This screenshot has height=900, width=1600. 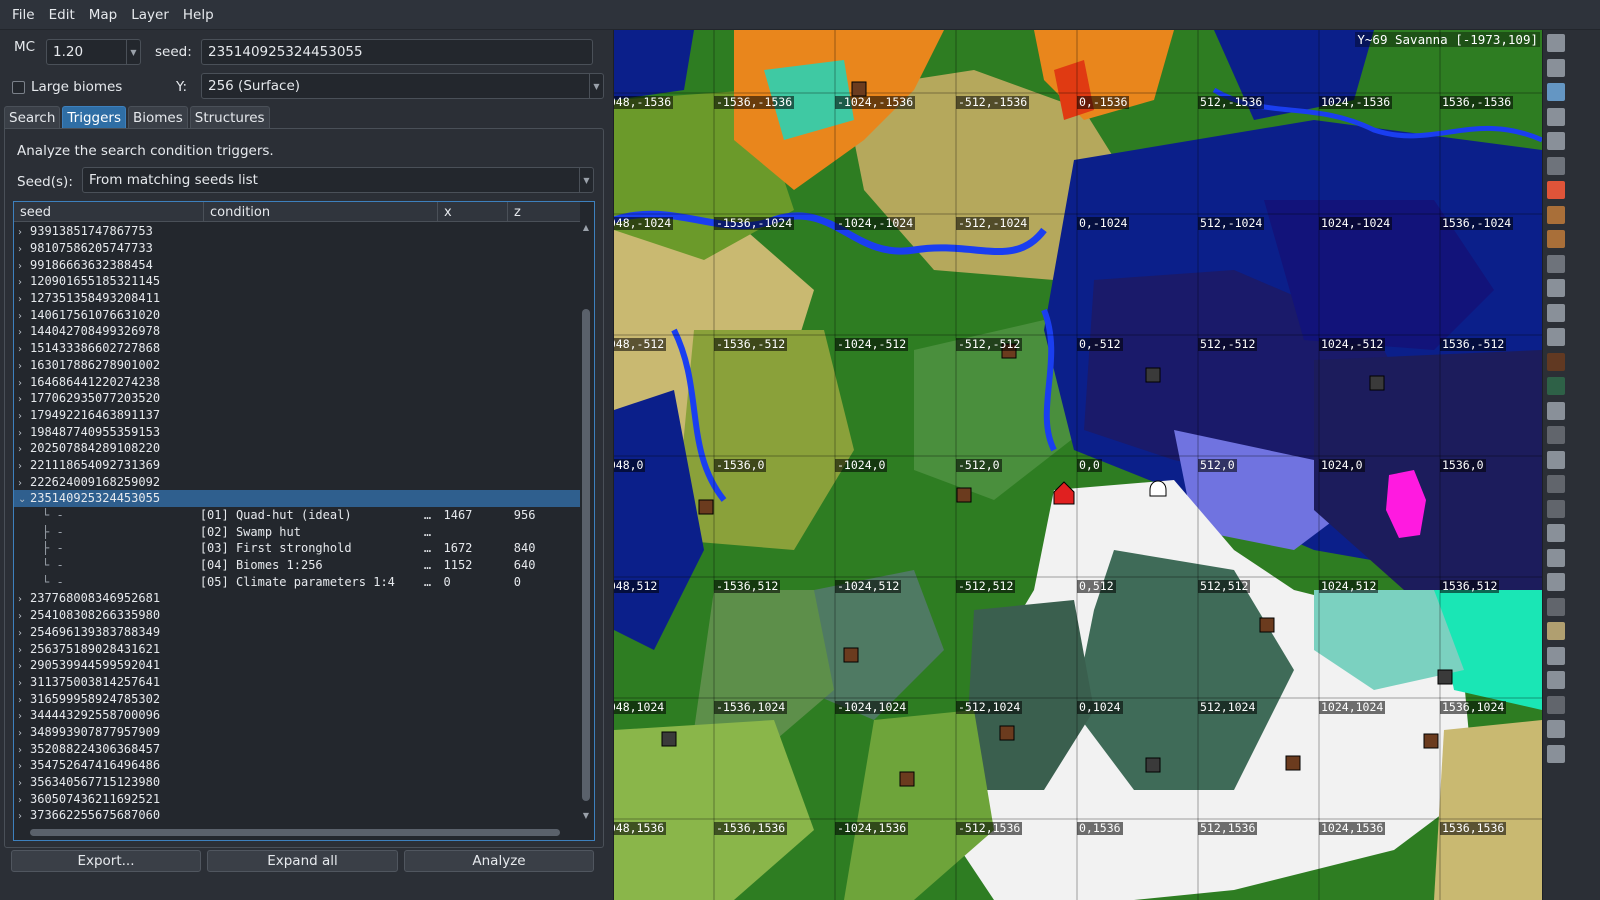 What do you see at coordinates (62, 15) in the screenshot?
I see `menu-edit: Edit` at bounding box center [62, 15].